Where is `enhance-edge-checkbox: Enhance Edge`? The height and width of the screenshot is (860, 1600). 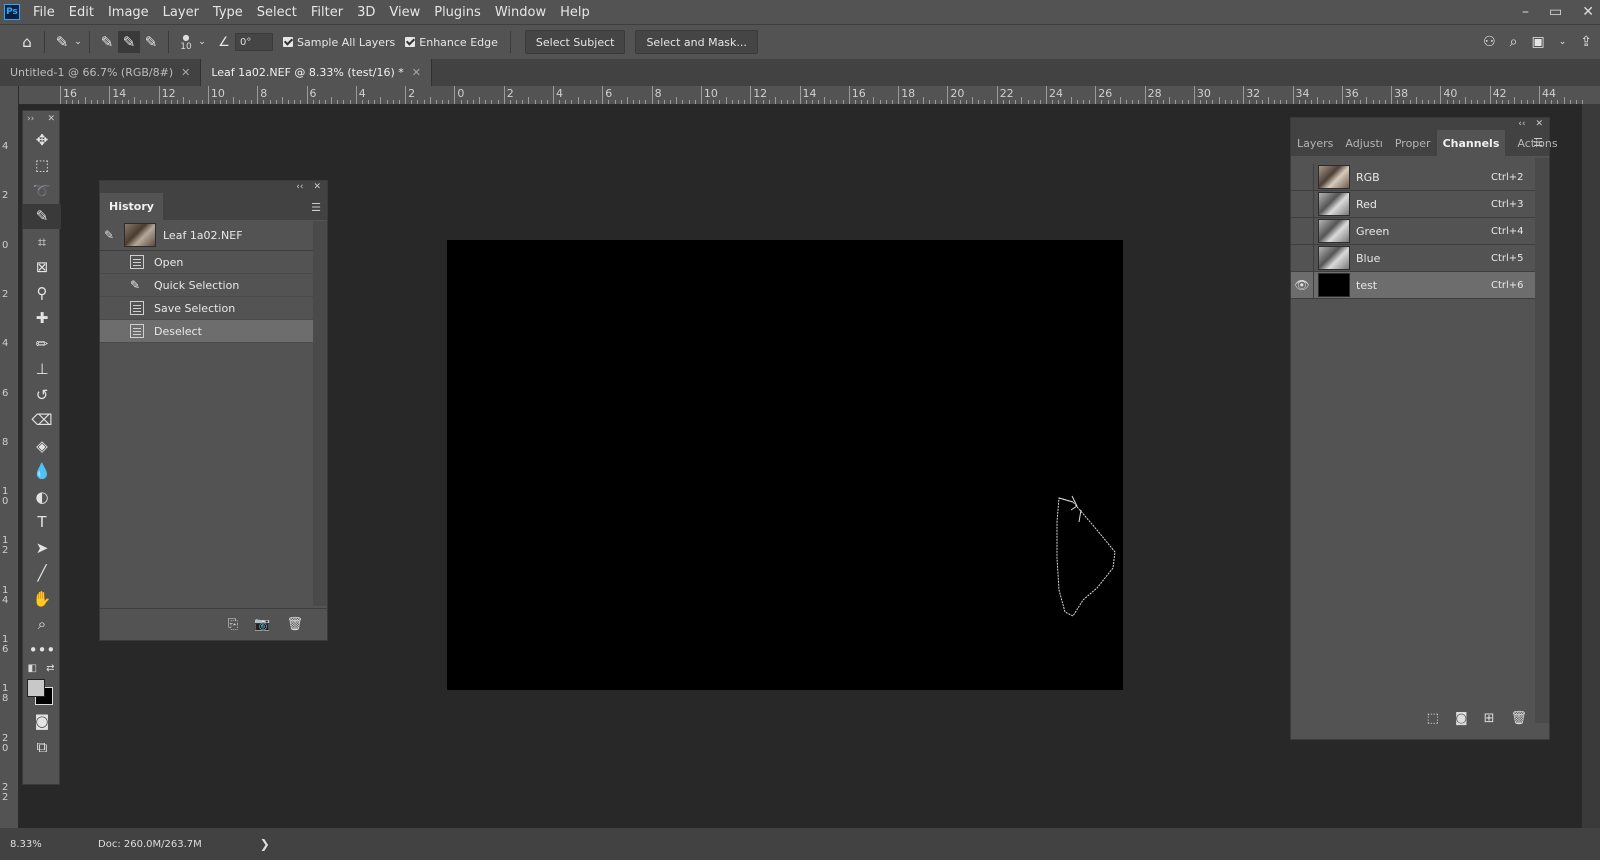
enhance-edge-checkbox: Enhance Edge is located at coordinates (451, 42).